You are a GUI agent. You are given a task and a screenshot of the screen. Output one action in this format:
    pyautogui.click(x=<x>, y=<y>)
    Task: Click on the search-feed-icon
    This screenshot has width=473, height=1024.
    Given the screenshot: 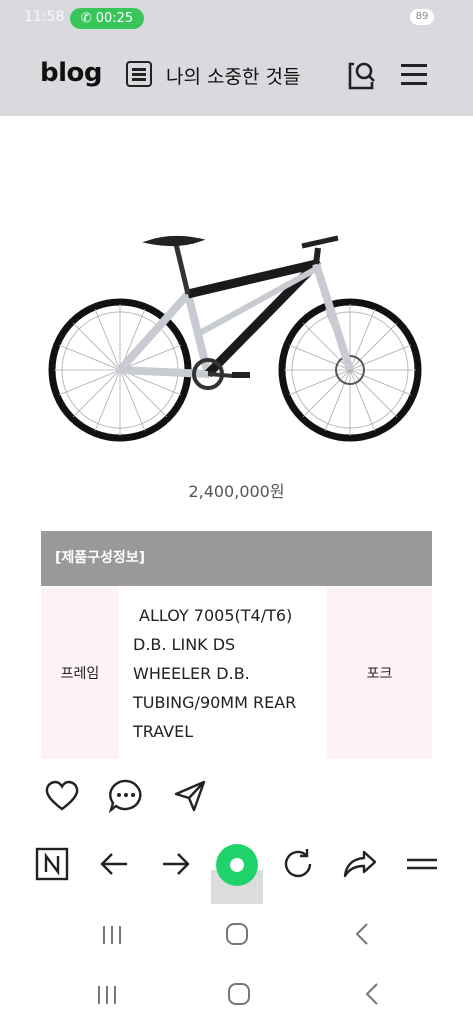 What is the action you would take?
    pyautogui.click(x=361, y=75)
    